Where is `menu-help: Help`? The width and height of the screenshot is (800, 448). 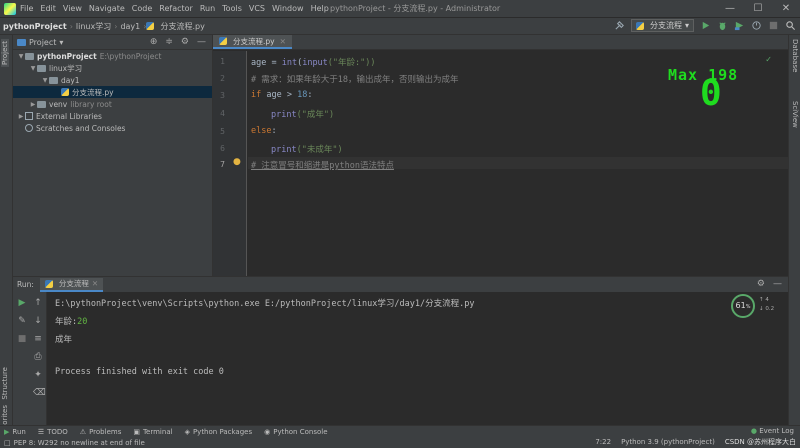
menu-help: Help is located at coordinates (320, 8).